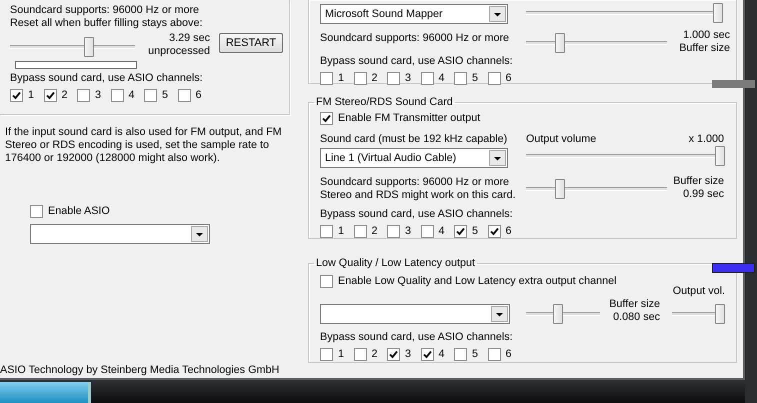 The image size is (757, 403). I want to click on dropdown: Line 1 (Virtual Audio Cable), so click(414, 158).